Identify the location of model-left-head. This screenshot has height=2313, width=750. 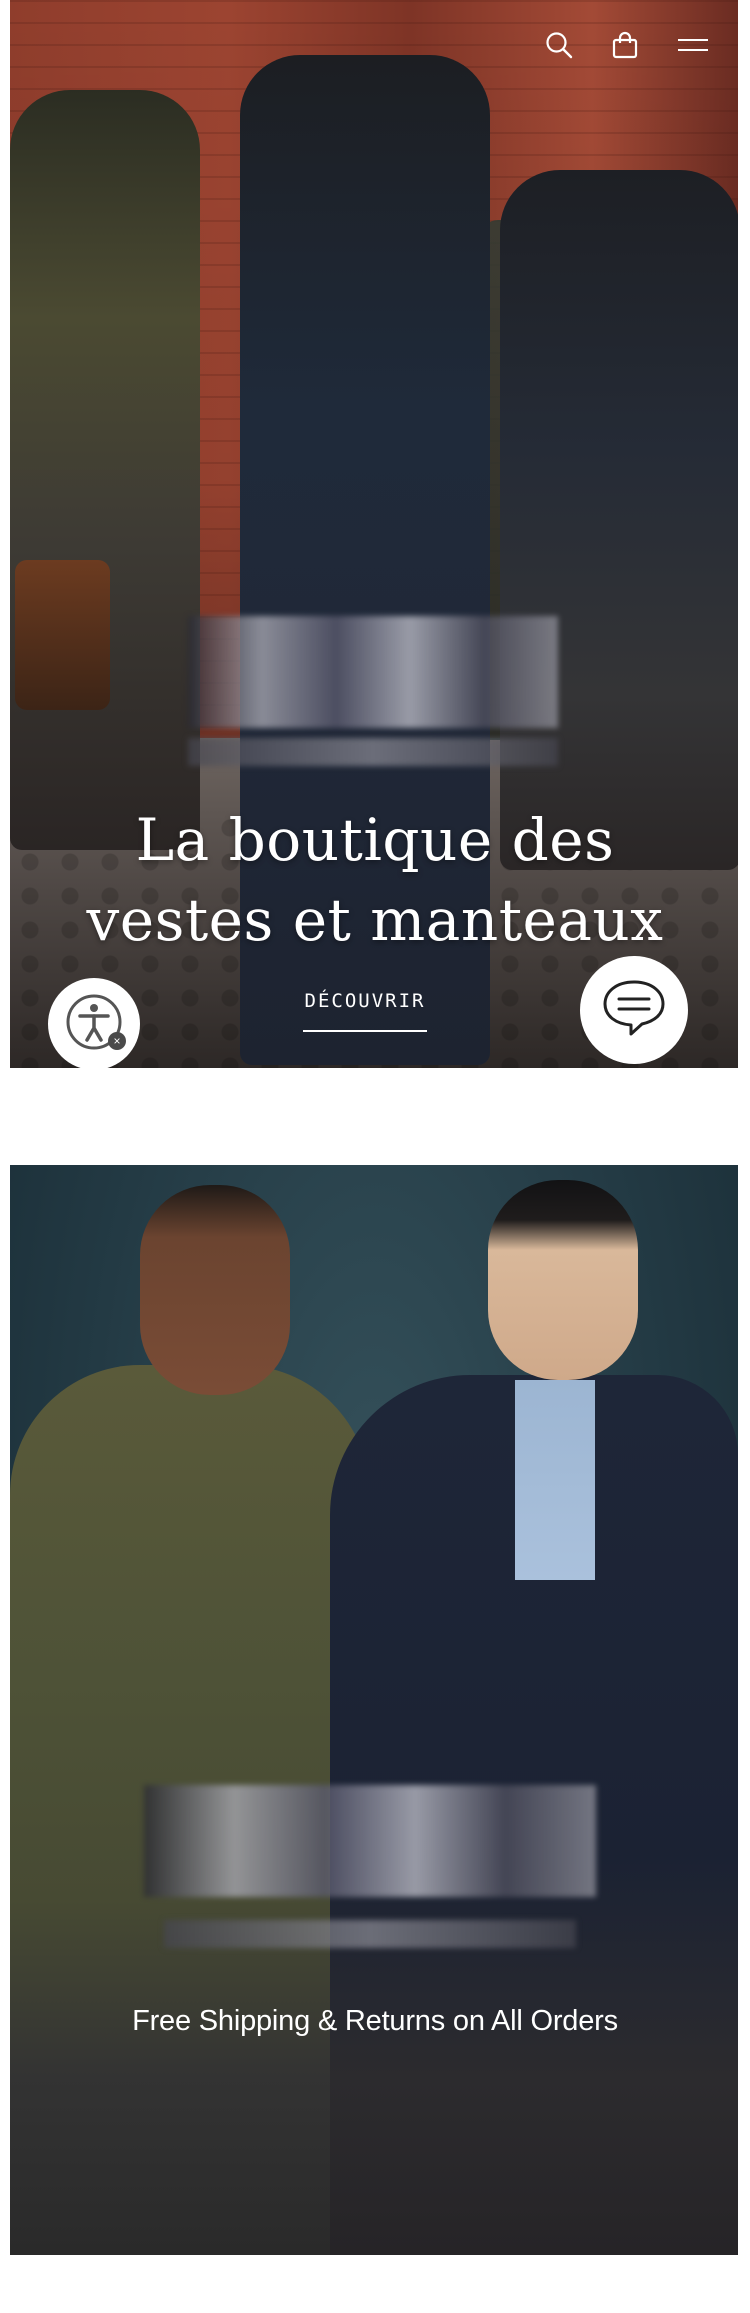
(215, 1290).